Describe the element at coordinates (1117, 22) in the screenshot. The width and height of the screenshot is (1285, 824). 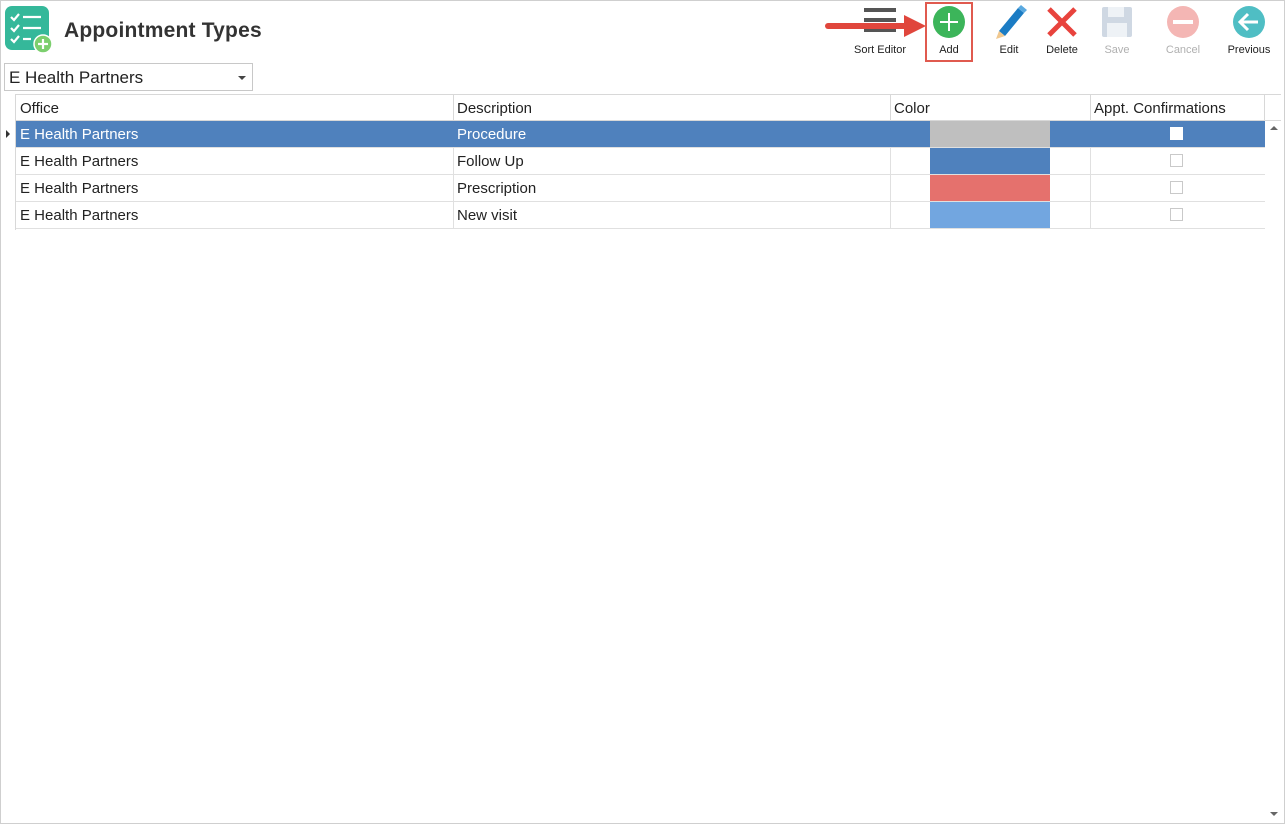
I see `floppy-disk-icon` at that location.